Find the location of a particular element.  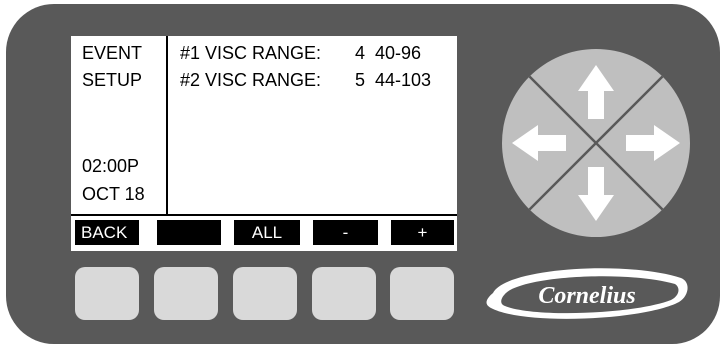

back-button is located at coordinates (107, 293).